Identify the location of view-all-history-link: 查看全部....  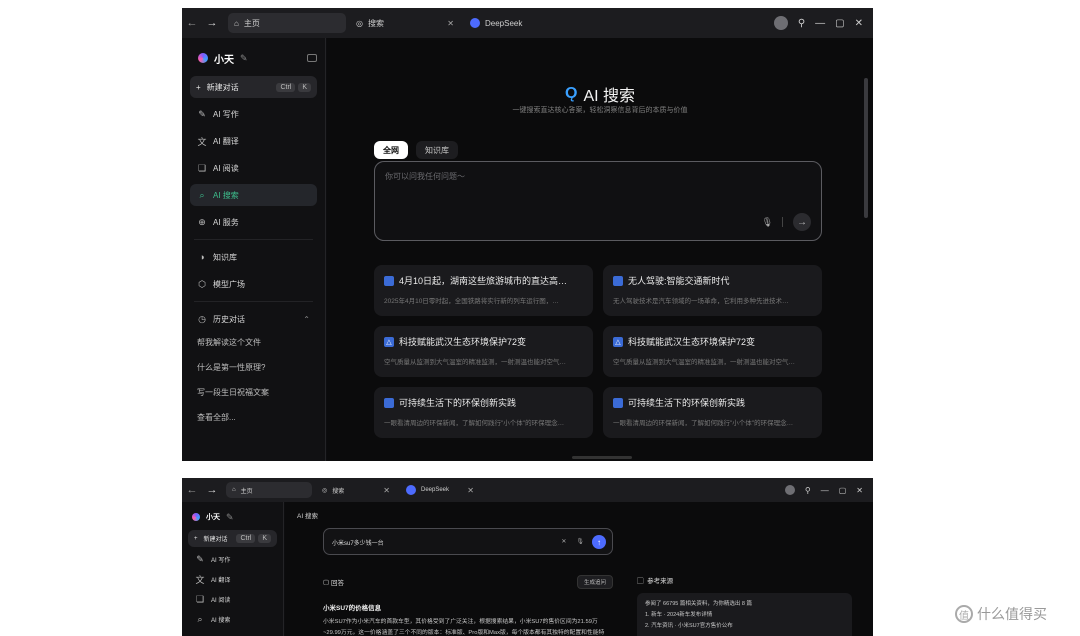
(253, 417).